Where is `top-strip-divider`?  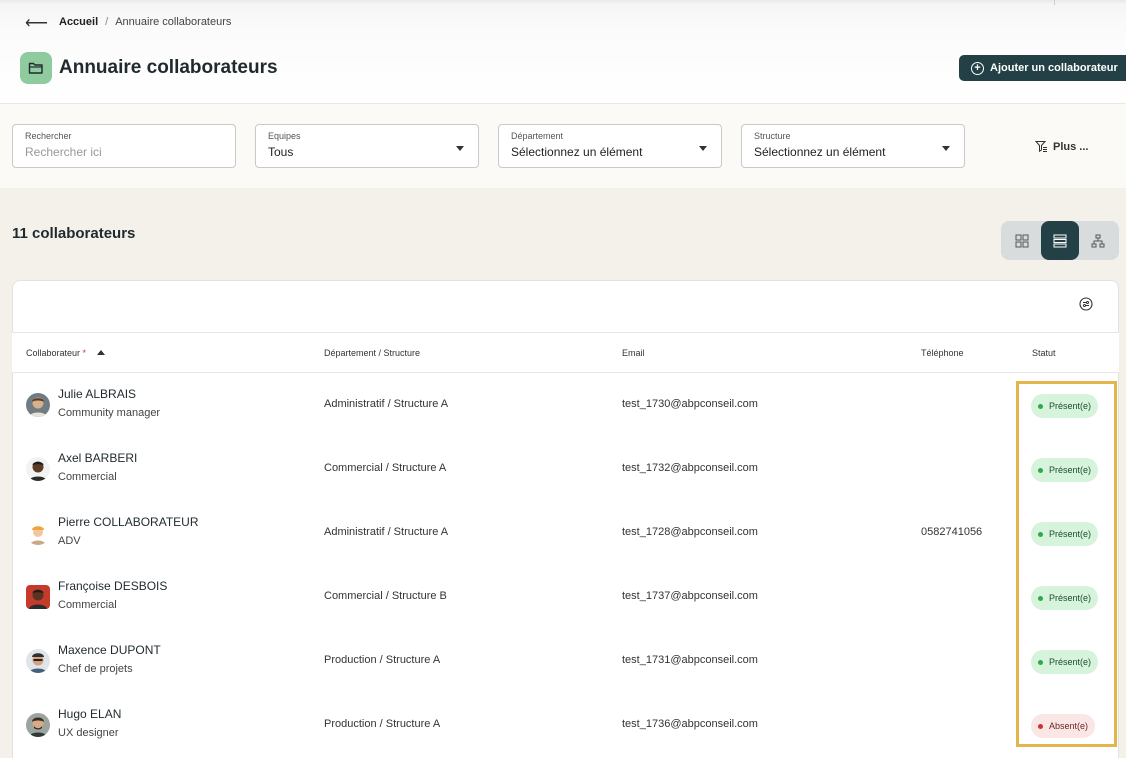 top-strip-divider is located at coordinates (1054, 2).